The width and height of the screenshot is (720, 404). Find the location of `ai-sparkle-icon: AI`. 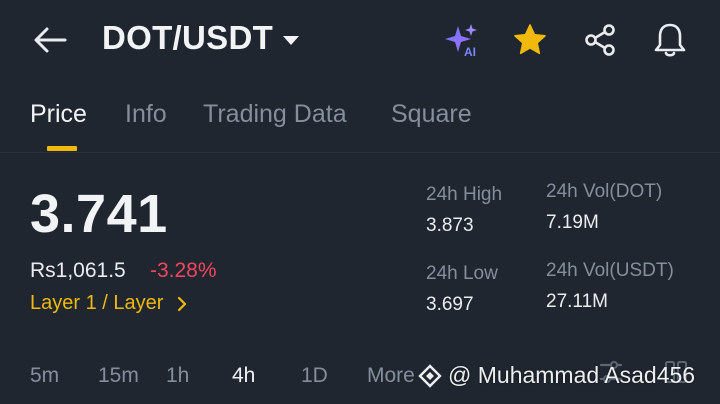

ai-sparkle-icon: AI is located at coordinates (461, 41).